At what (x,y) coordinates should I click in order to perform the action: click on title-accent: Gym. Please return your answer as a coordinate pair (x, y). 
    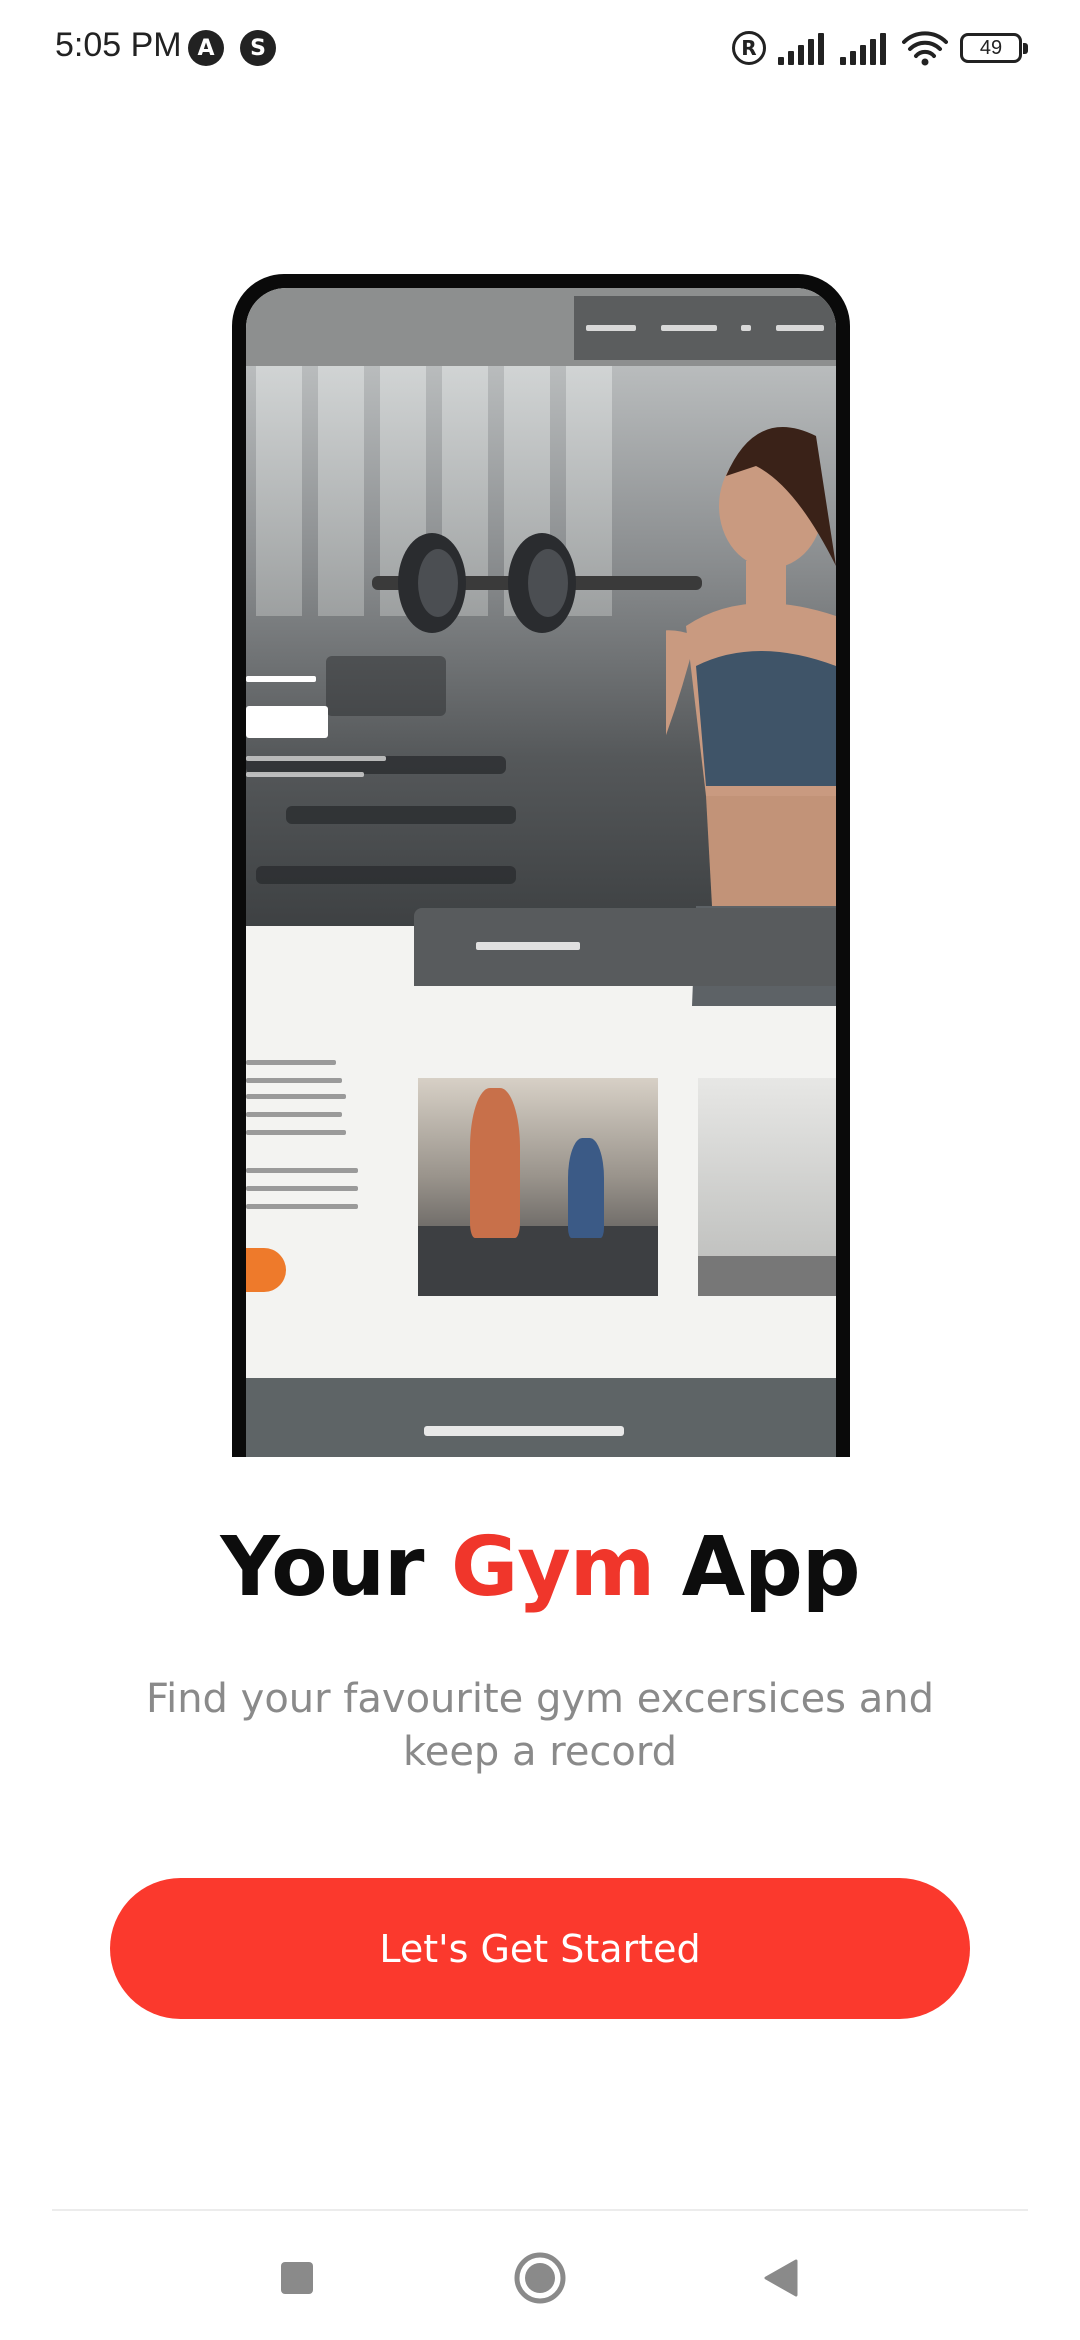
    Looking at the image, I should click on (552, 1567).